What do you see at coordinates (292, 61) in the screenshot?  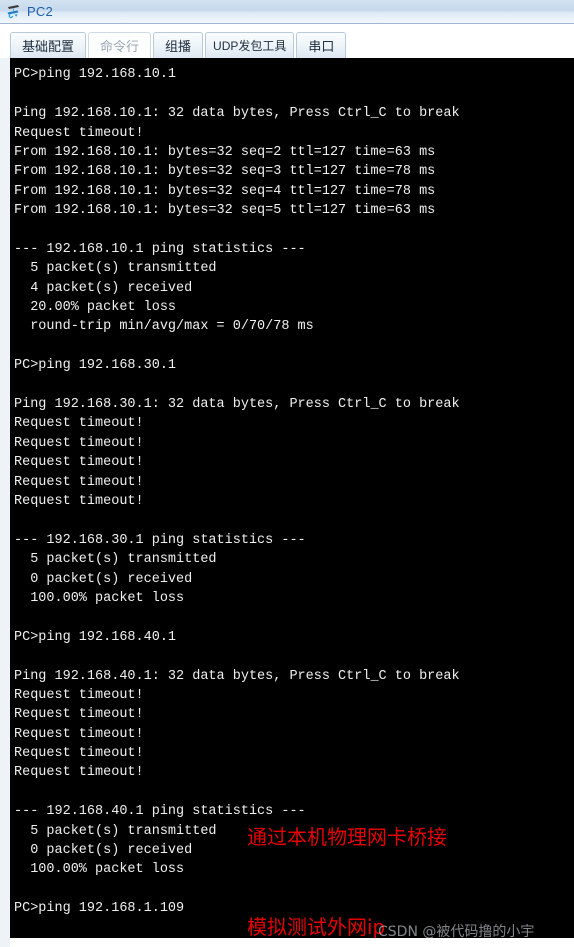 I see `terminal-line: PC>` at bounding box center [292, 61].